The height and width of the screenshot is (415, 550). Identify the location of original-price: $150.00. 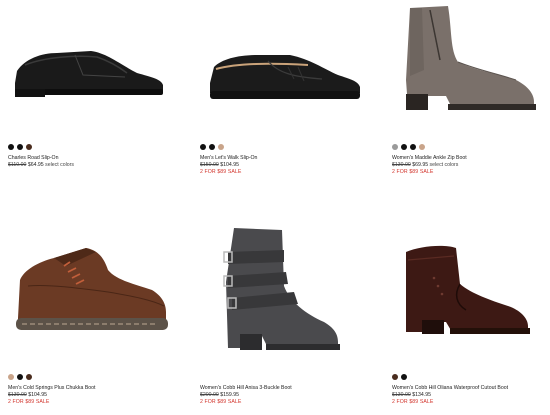
(209, 165).